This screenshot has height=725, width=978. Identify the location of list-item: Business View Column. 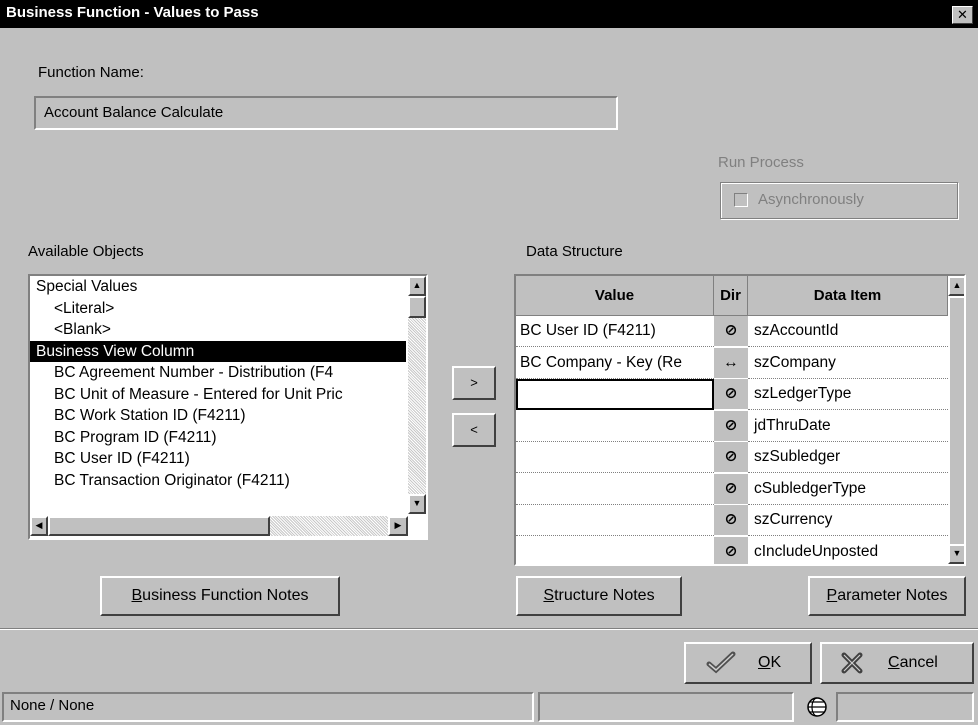
(218, 351).